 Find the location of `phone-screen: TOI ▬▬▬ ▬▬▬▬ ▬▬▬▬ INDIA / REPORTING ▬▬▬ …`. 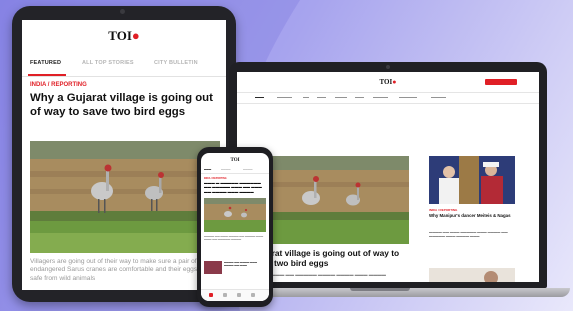

phone-screen: TOI ▬▬▬ ▬▬▬▬ ▬▬▬▬ INDIA / REPORTING ▬▬▬ … is located at coordinates (235, 227).